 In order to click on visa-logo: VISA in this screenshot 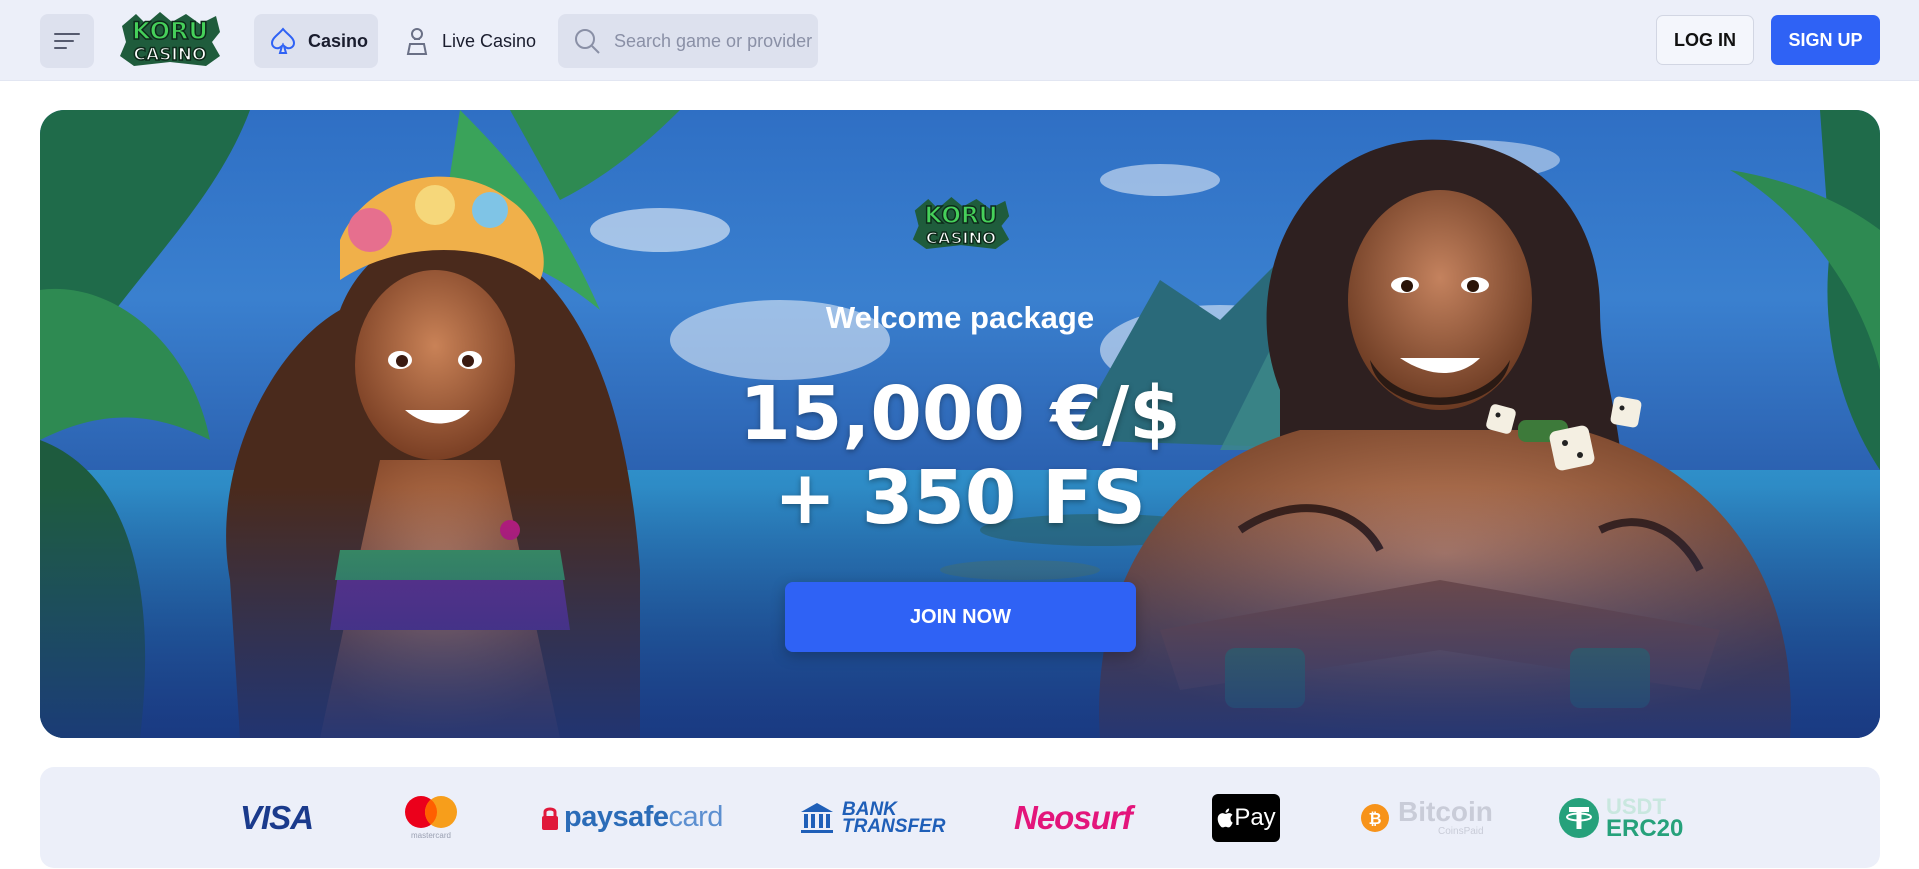, I will do `click(277, 817)`.